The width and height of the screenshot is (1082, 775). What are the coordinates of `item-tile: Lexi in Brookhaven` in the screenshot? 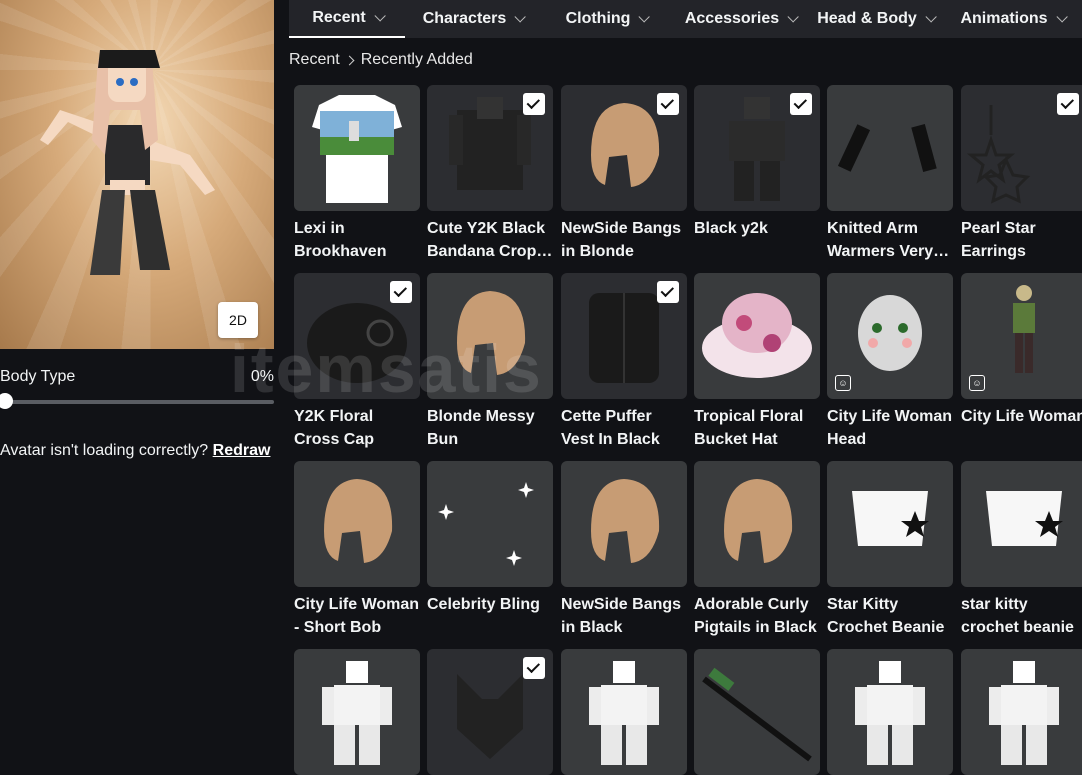 It's located at (357, 175).